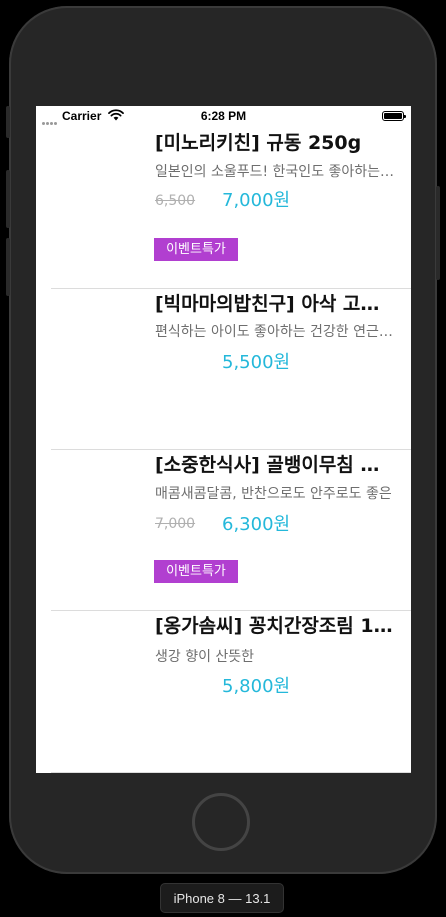 This screenshot has width=446, height=917. Describe the element at coordinates (256, 686) in the screenshot. I see `product-price: 5,800원` at that location.